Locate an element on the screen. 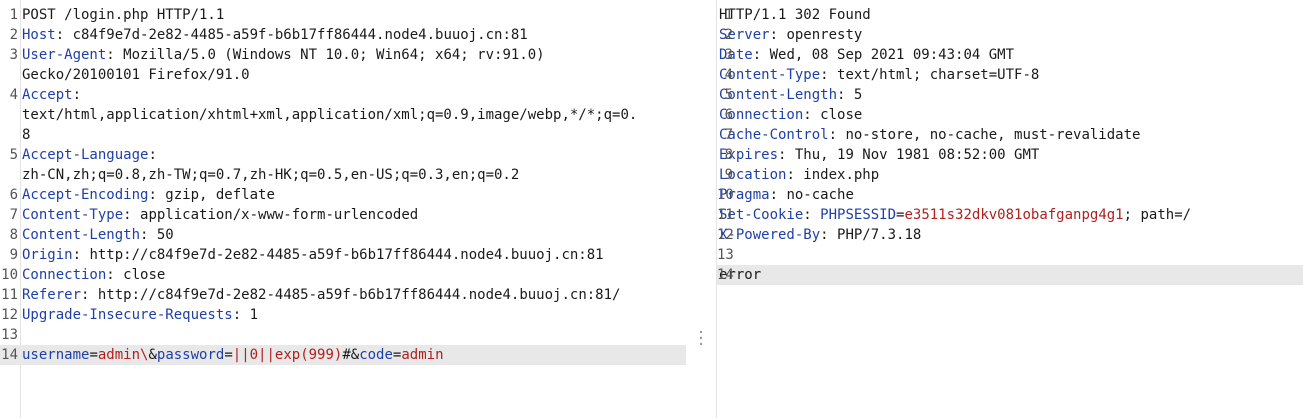  line-text: Accept-Encoding: gzip, deflate is located at coordinates (343, 195).